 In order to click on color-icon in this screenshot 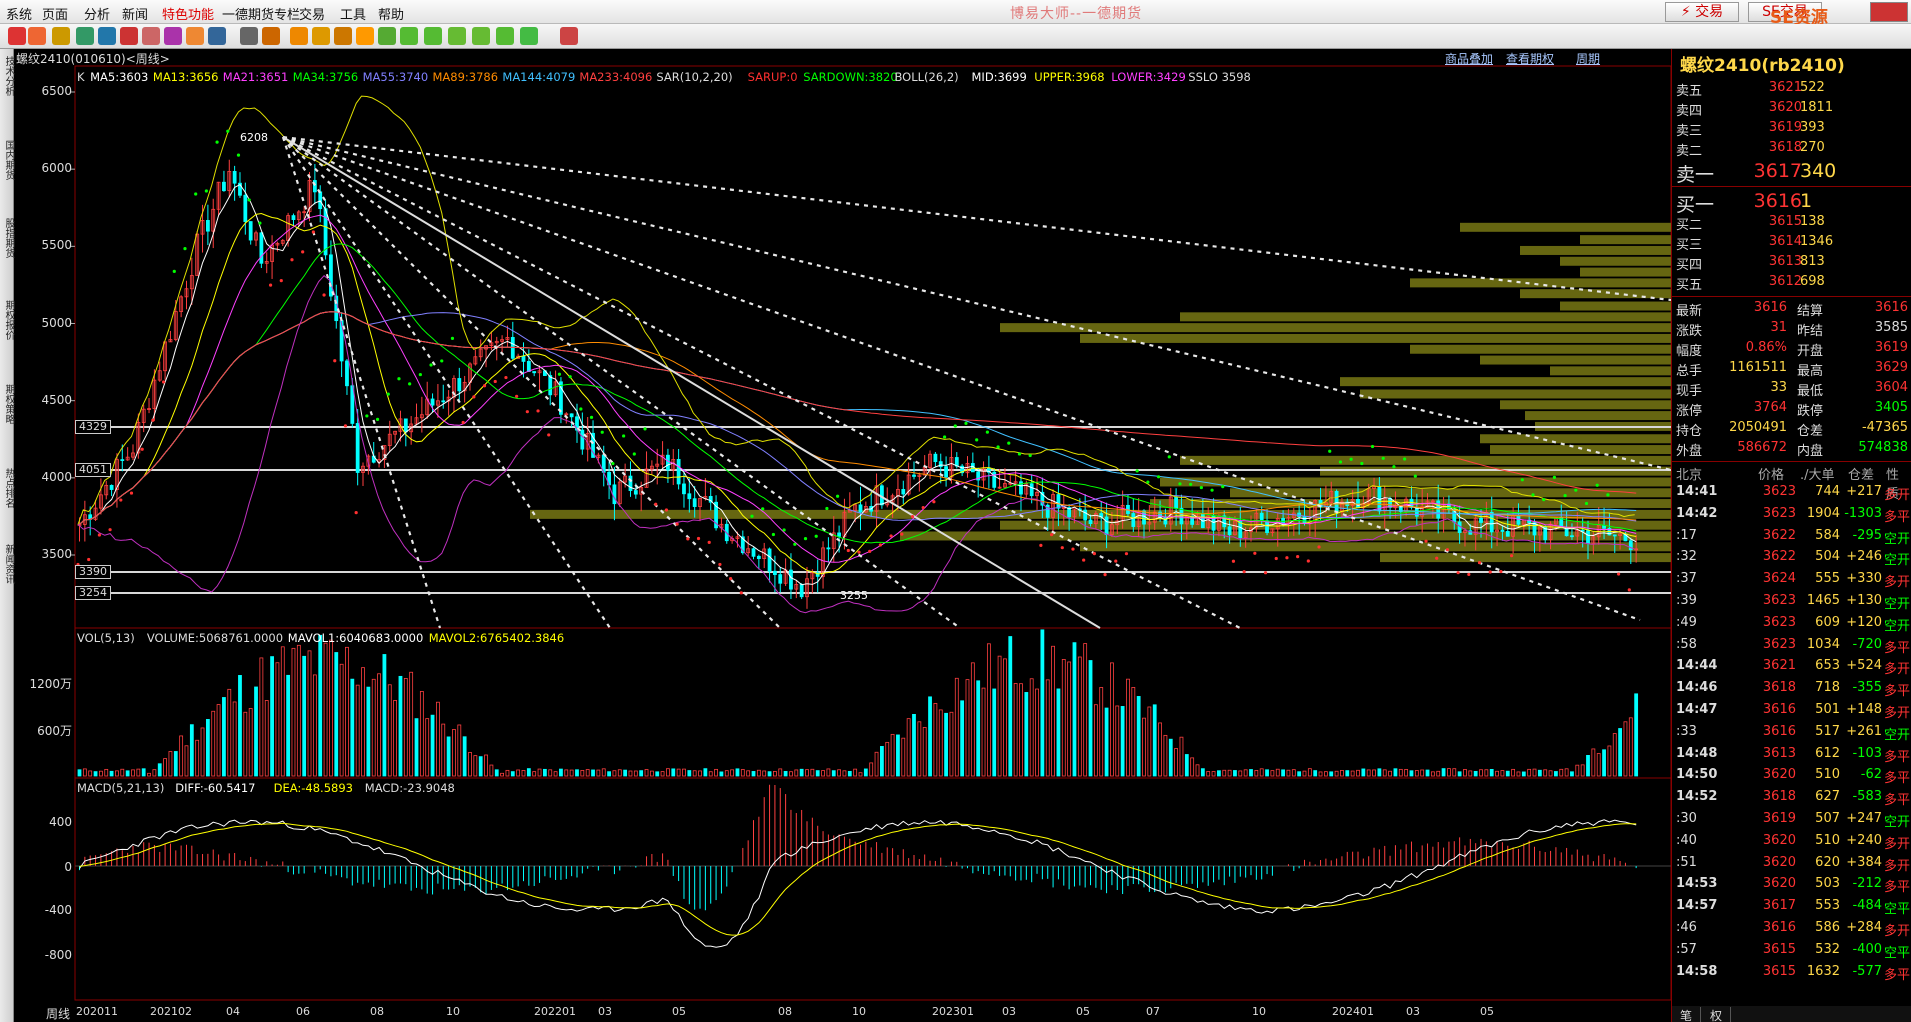, I will do `click(151, 36)`.